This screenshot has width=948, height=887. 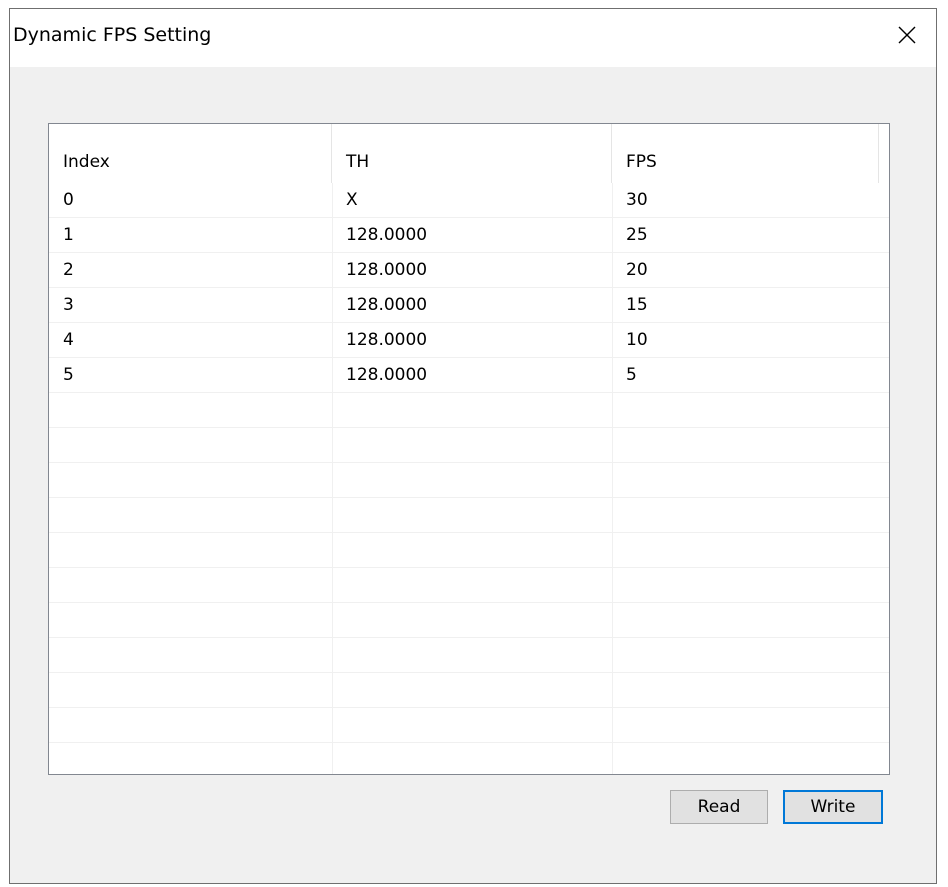 What do you see at coordinates (68, 305) in the screenshot?
I see `table-cell-index: 3` at bounding box center [68, 305].